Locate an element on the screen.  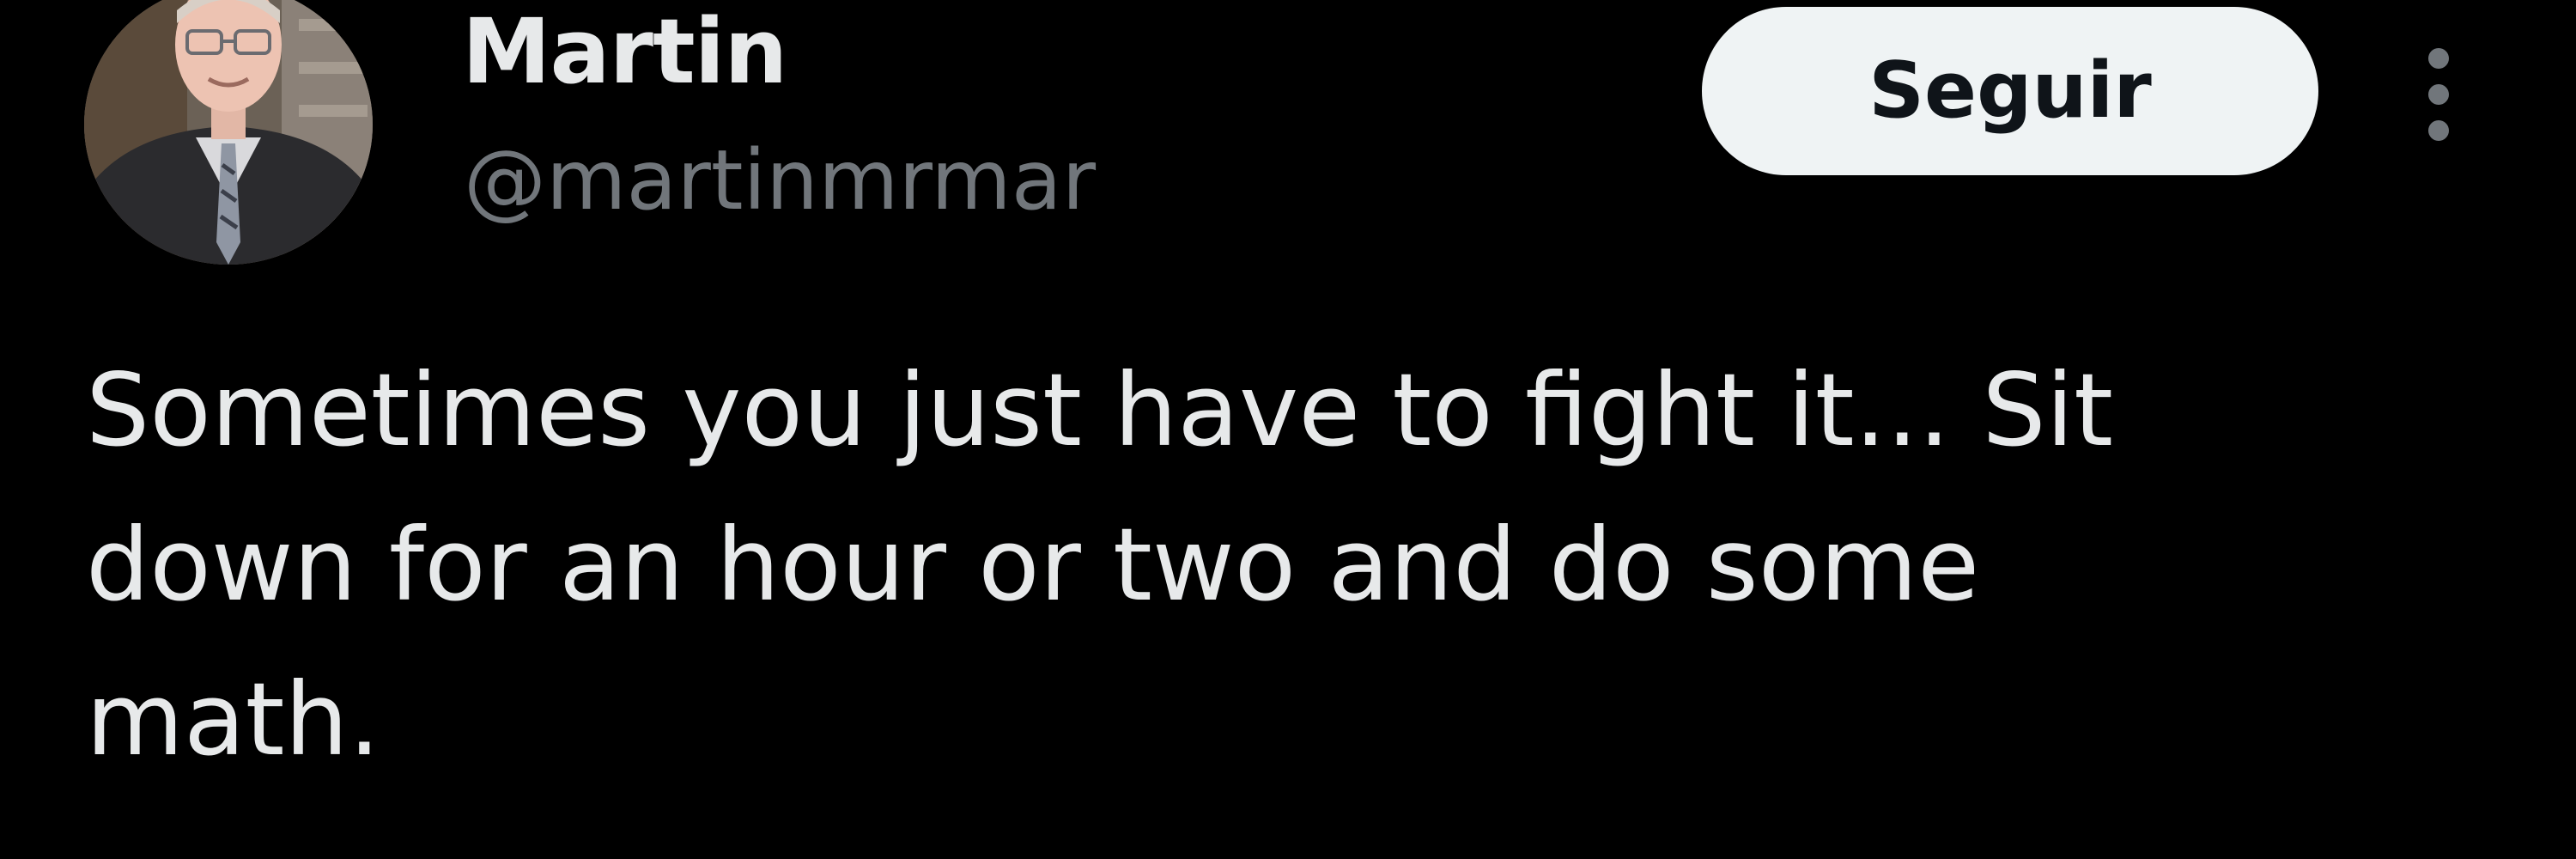
author-name: Martin is located at coordinates (625, 52).